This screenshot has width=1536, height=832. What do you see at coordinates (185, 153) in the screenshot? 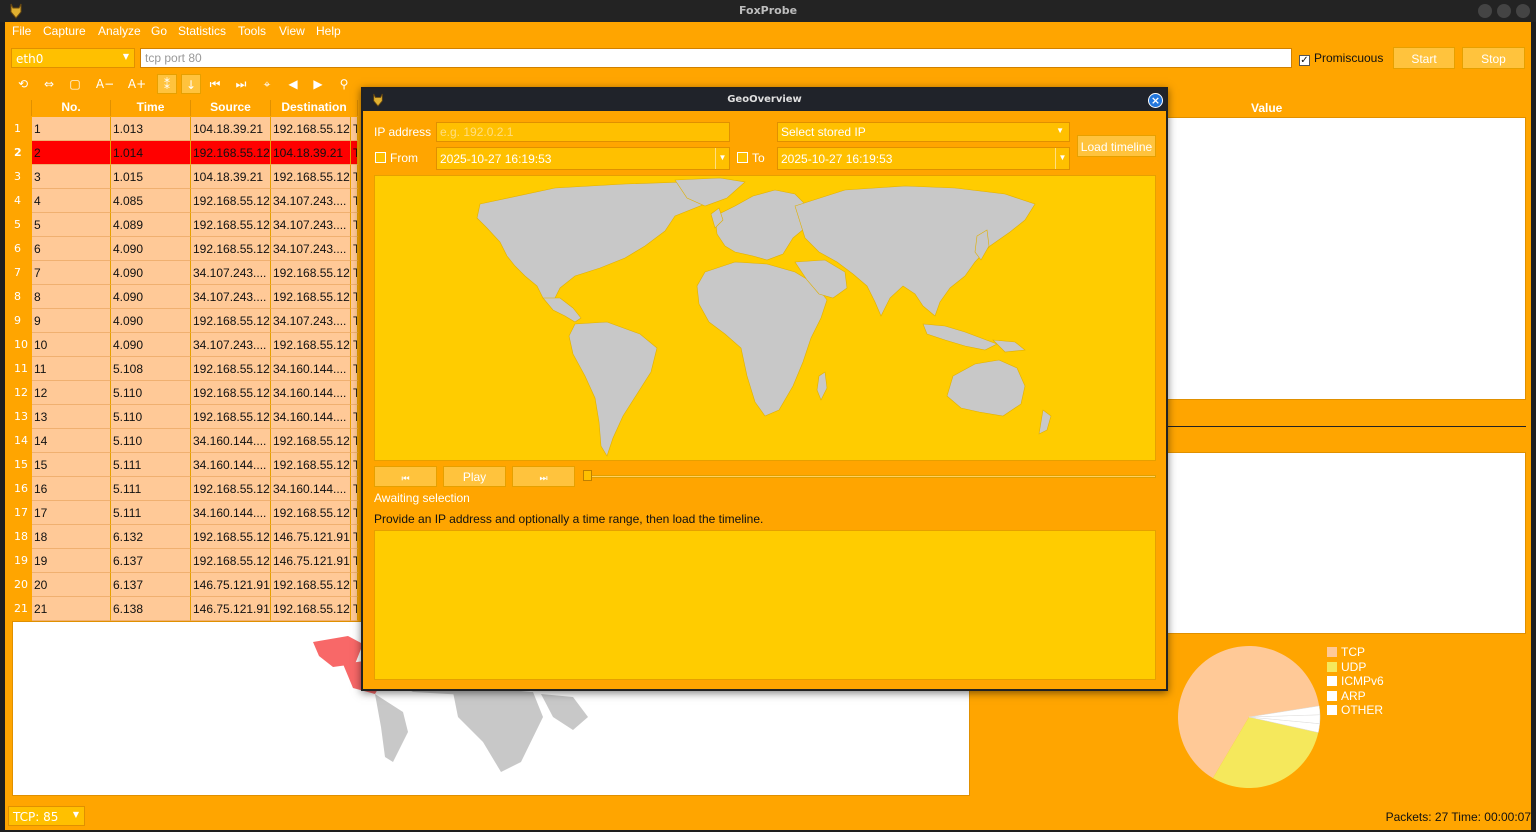
I see `table-row: 221.014192.168.55.12104.18.39.21T` at bounding box center [185, 153].